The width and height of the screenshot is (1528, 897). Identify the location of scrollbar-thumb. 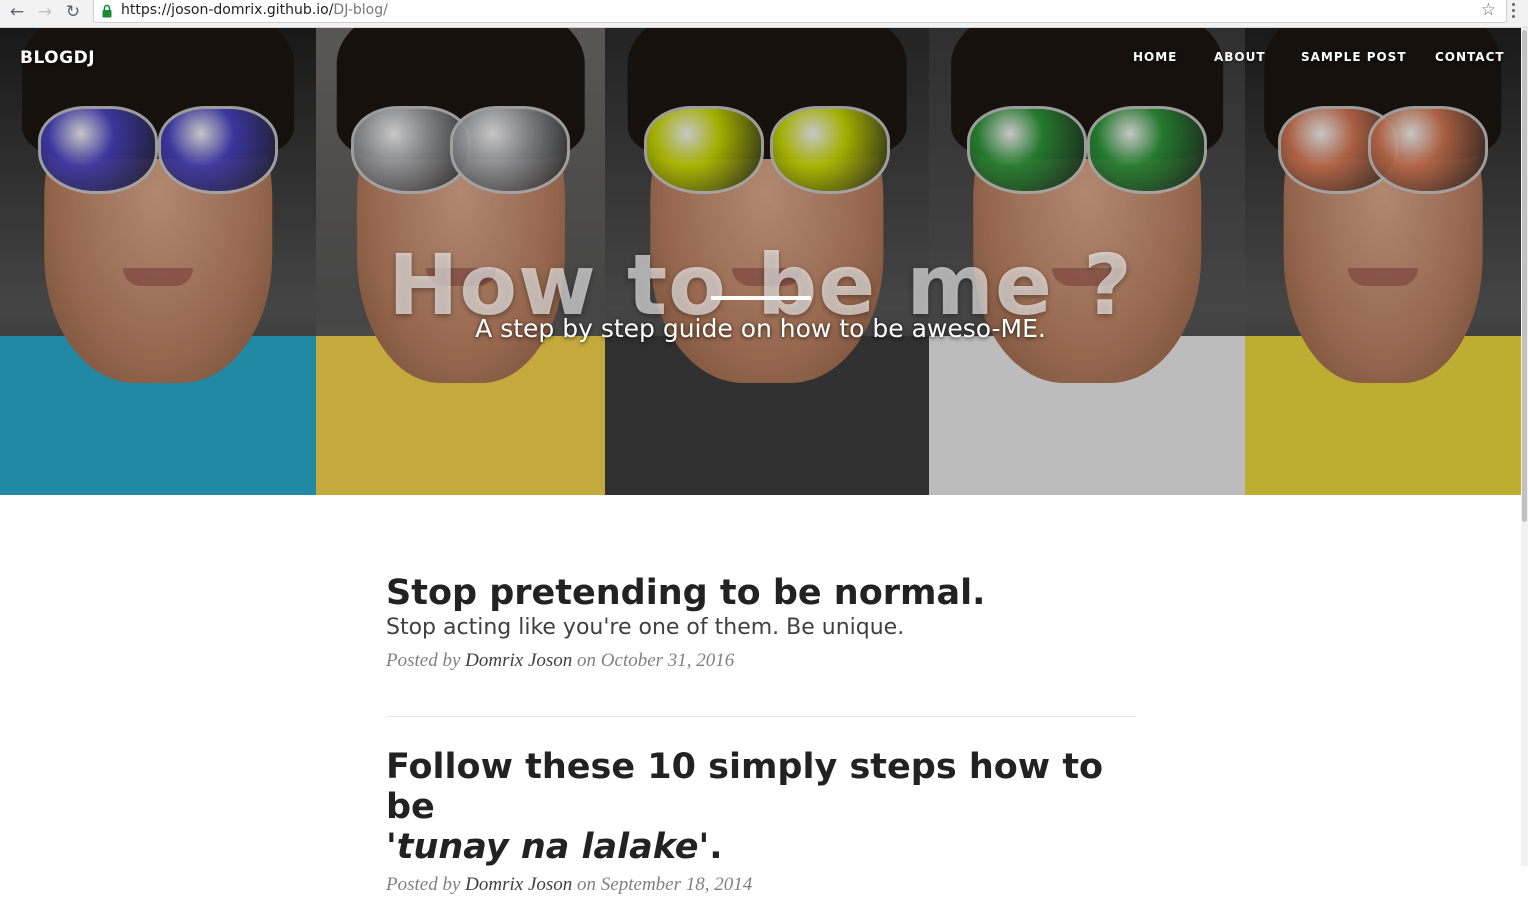
(1524, 276).